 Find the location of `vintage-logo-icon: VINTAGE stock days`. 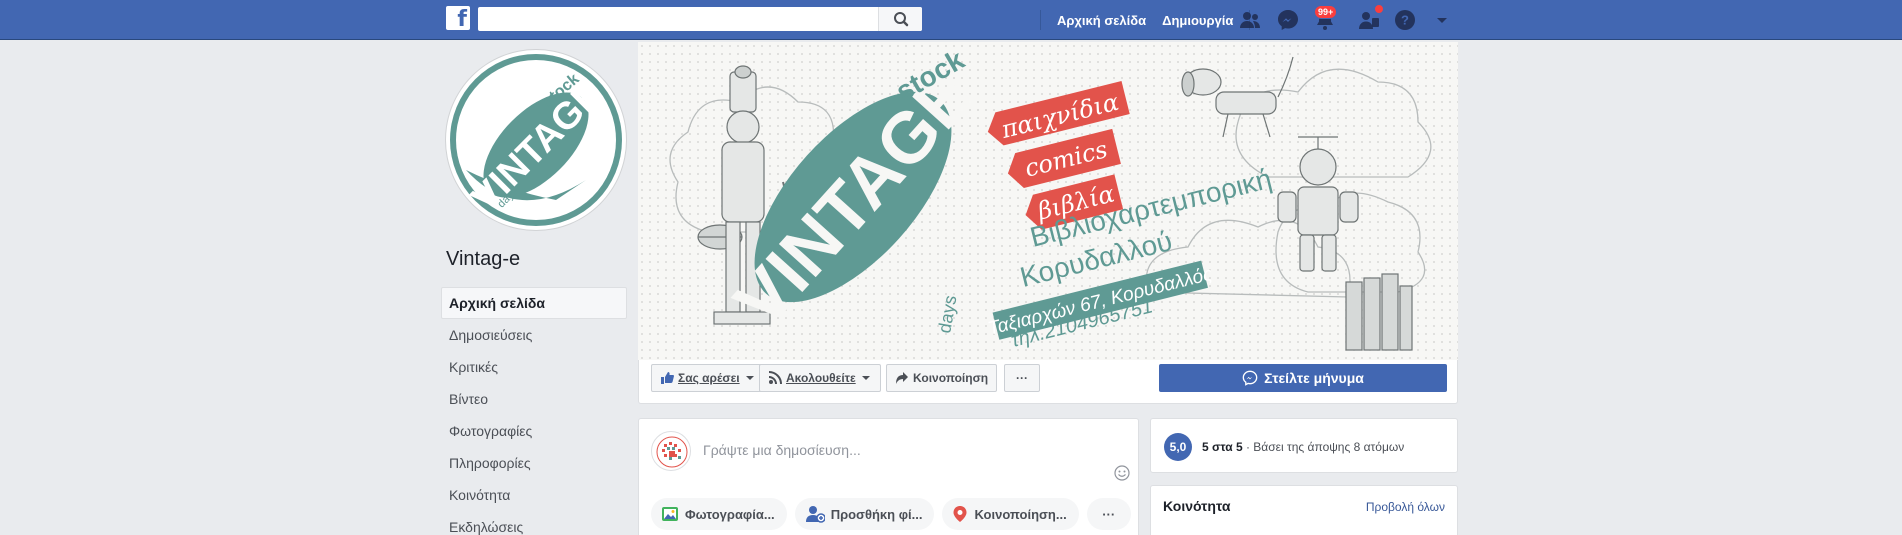

vintage-logo-icon: VINTAGE stock days is located at coordinates (536, 140).